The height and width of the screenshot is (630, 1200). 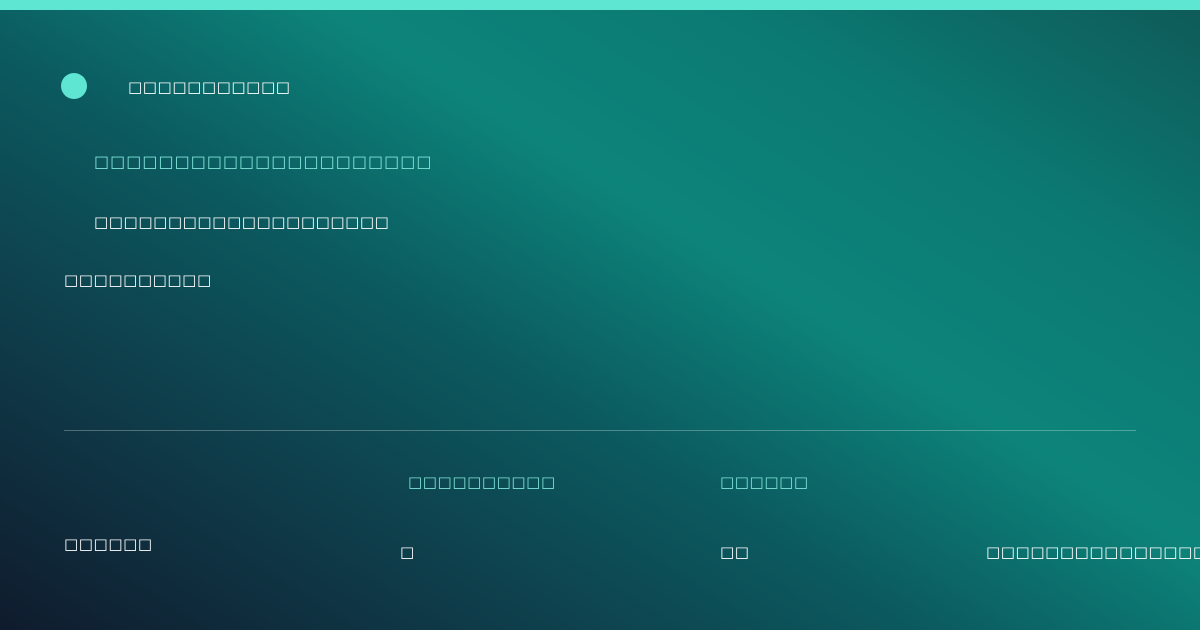 I want to click on divider, so click(x=600, y=430).